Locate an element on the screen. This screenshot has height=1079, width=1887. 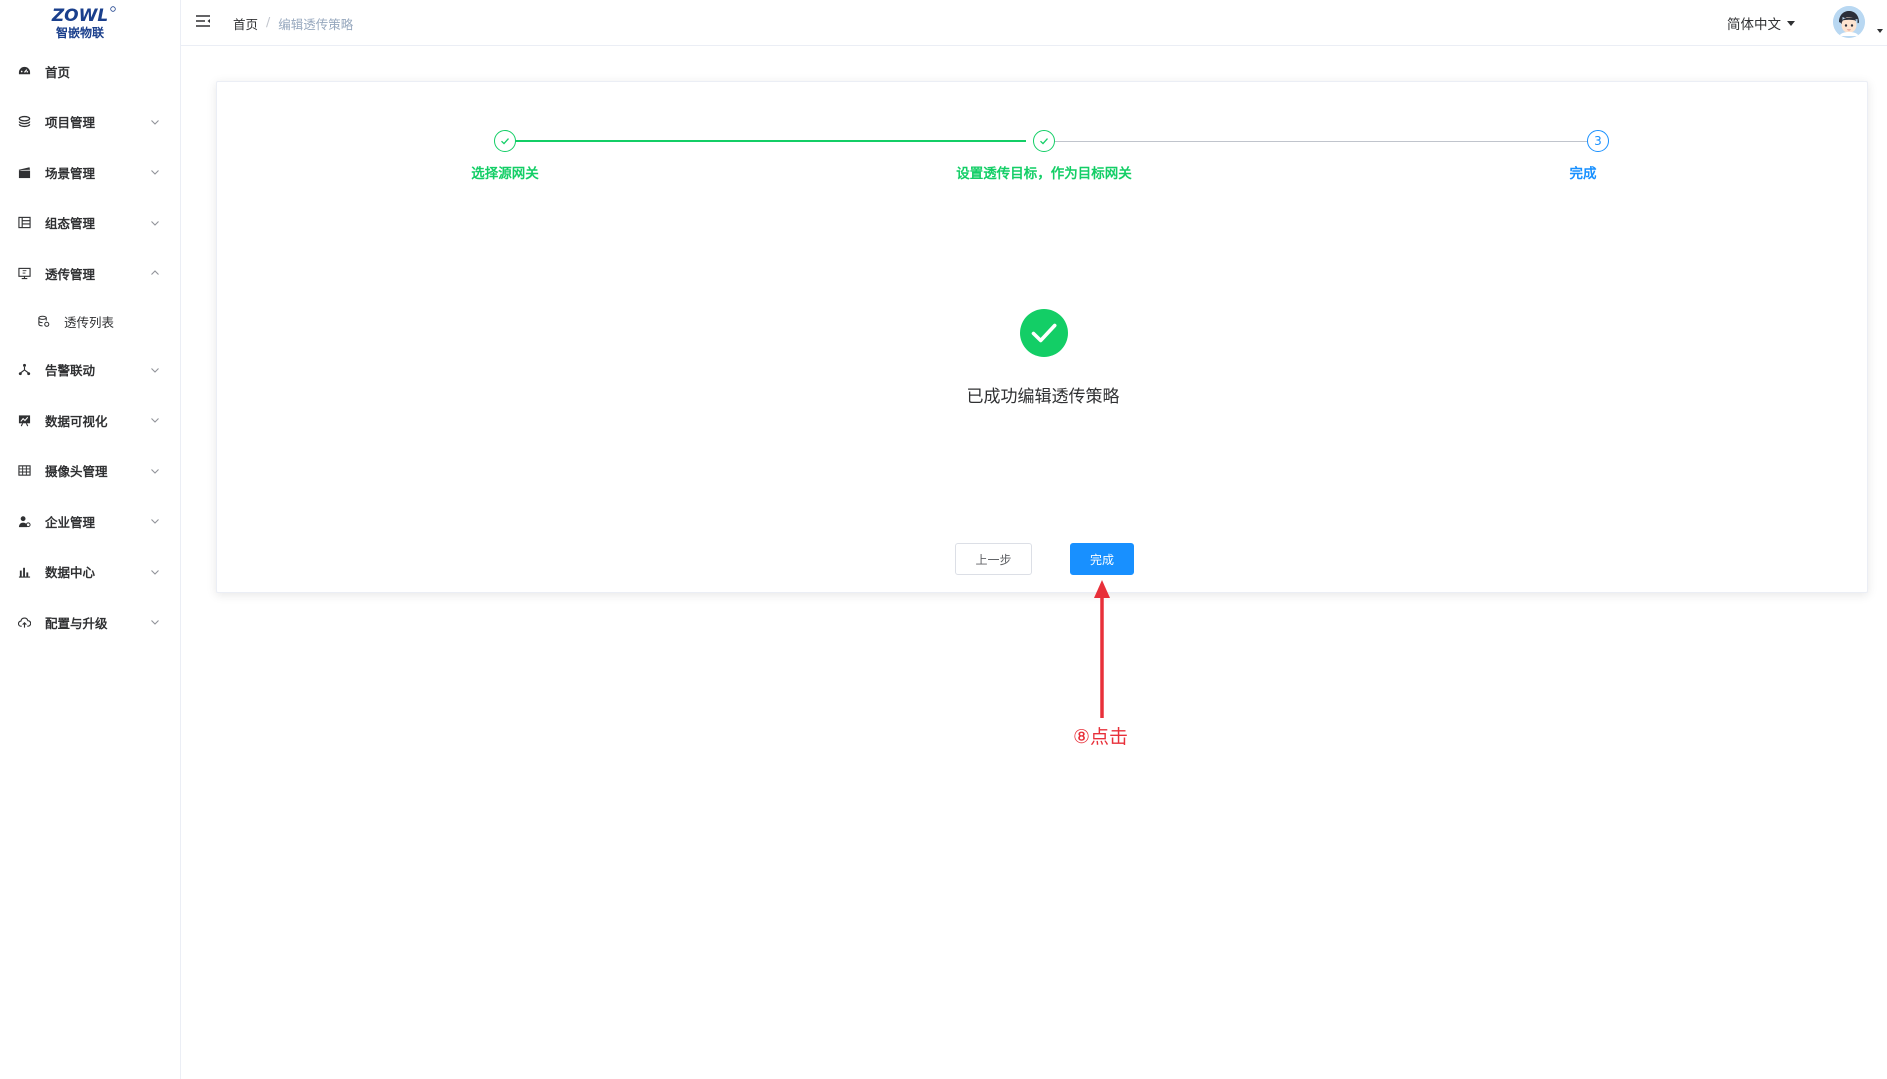
step-2-title: 设置透传目标，作为目标网关 is located at coordinates (1044, 174).